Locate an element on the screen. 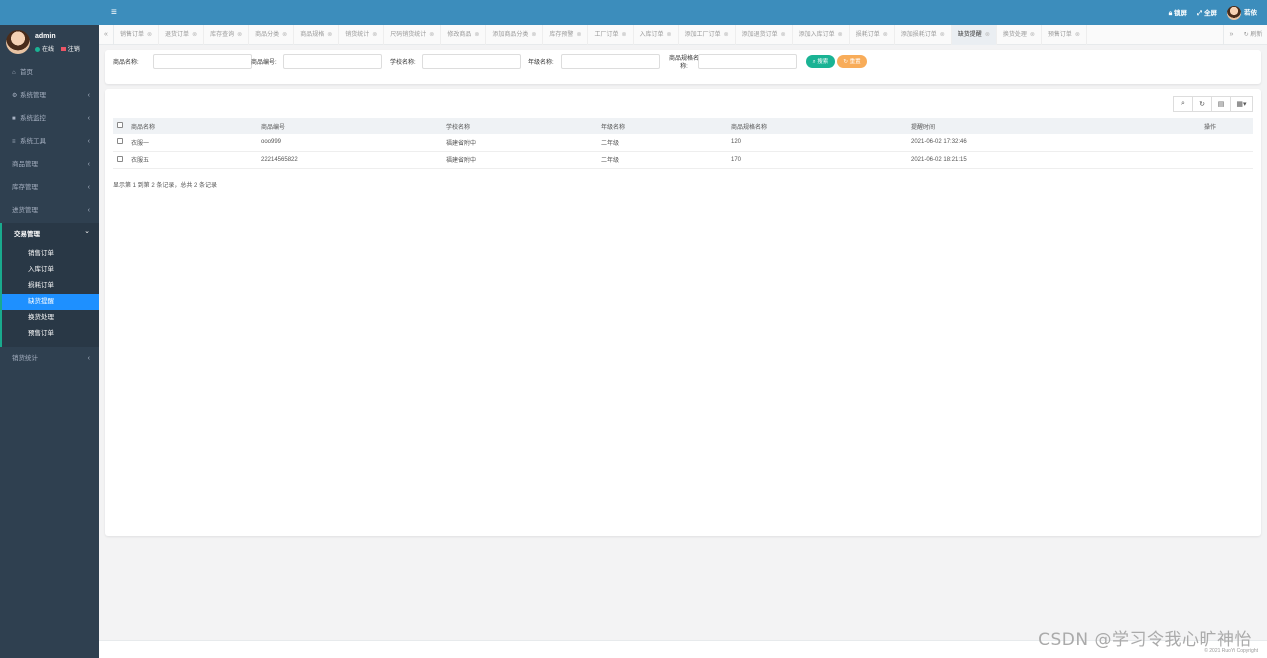  chevron-left-icon: ‹ is located at coordinates (88, 141).